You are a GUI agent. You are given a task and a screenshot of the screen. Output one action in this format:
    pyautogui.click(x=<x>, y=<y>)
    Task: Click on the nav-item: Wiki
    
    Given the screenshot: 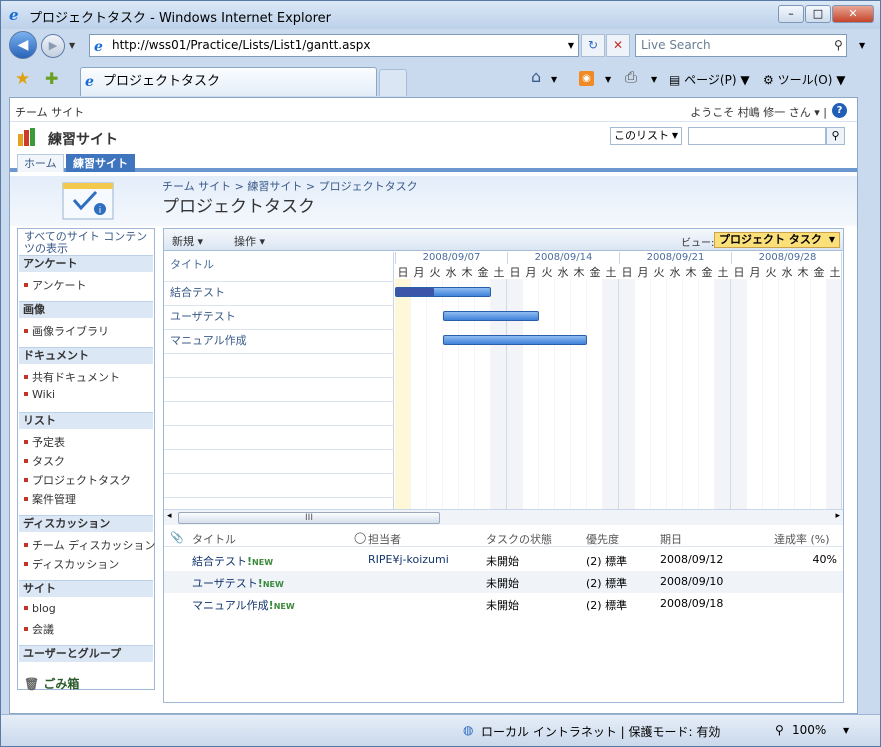 What is the action you would take?
    pyautogui.click(x=39, y=394)
    